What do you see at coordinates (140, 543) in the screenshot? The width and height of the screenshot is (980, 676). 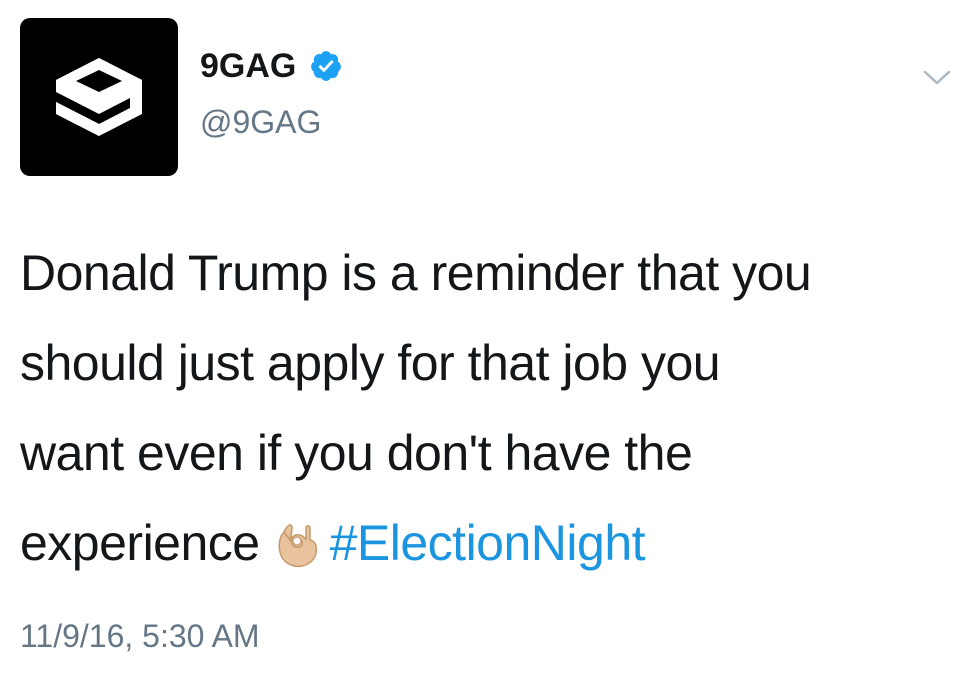 I see `tweet-text-line: experience` at bounding box center [140, 543].